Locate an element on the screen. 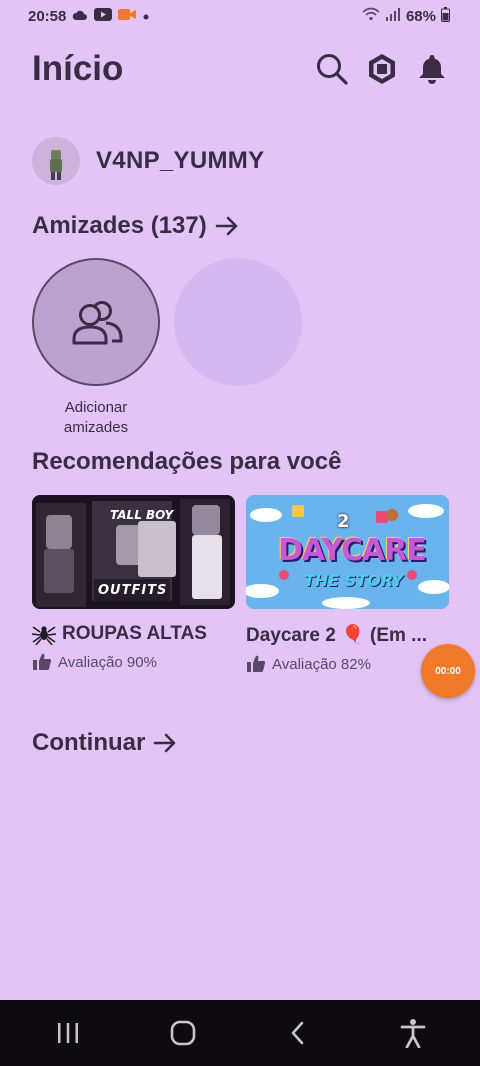 The height and width of the screenshot is (1066, 480). recent-apps-icon is located at coordinates (67, 1033).